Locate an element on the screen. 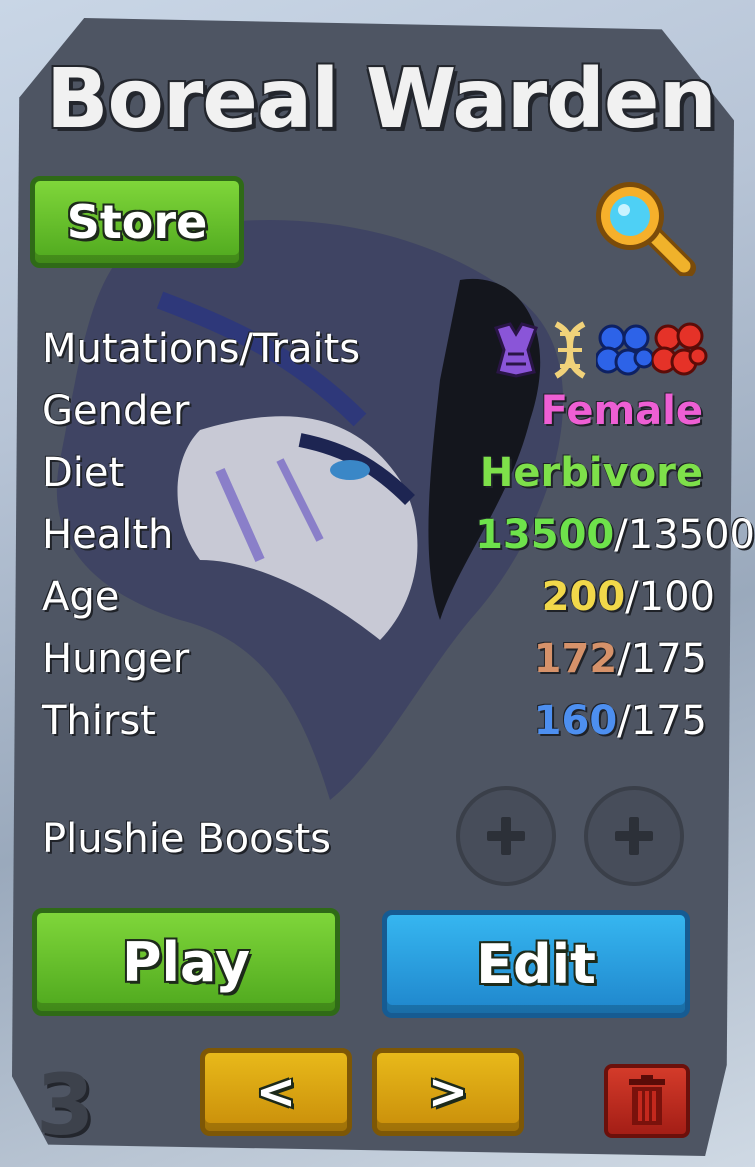 This screenshot has height=1167, width=755. thirst-current: 160 is located at coordinates (575, 721).